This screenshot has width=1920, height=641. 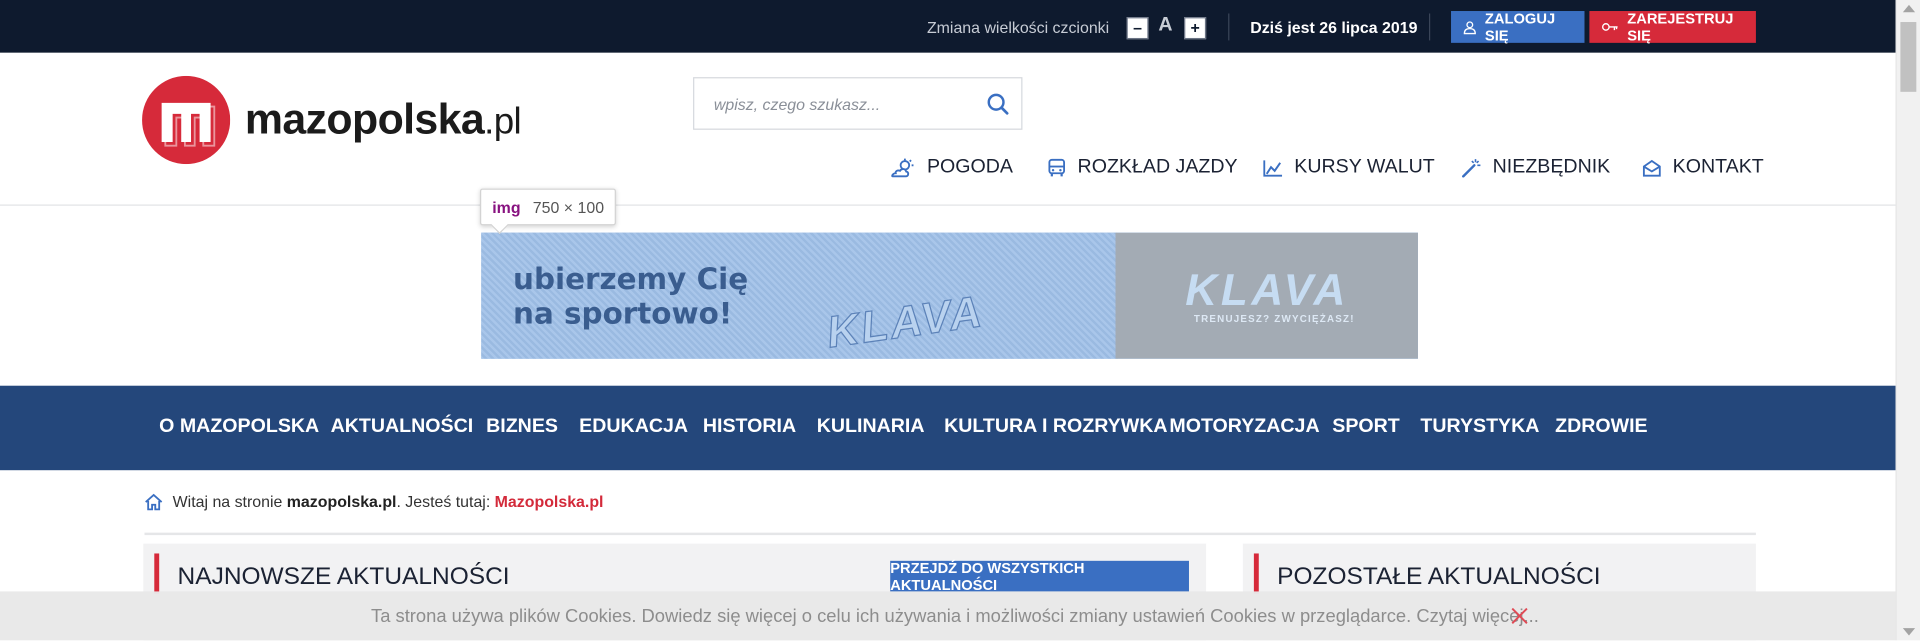 I want to click on service-currency: KURSY WALUT, so click(x=1348, y=168).